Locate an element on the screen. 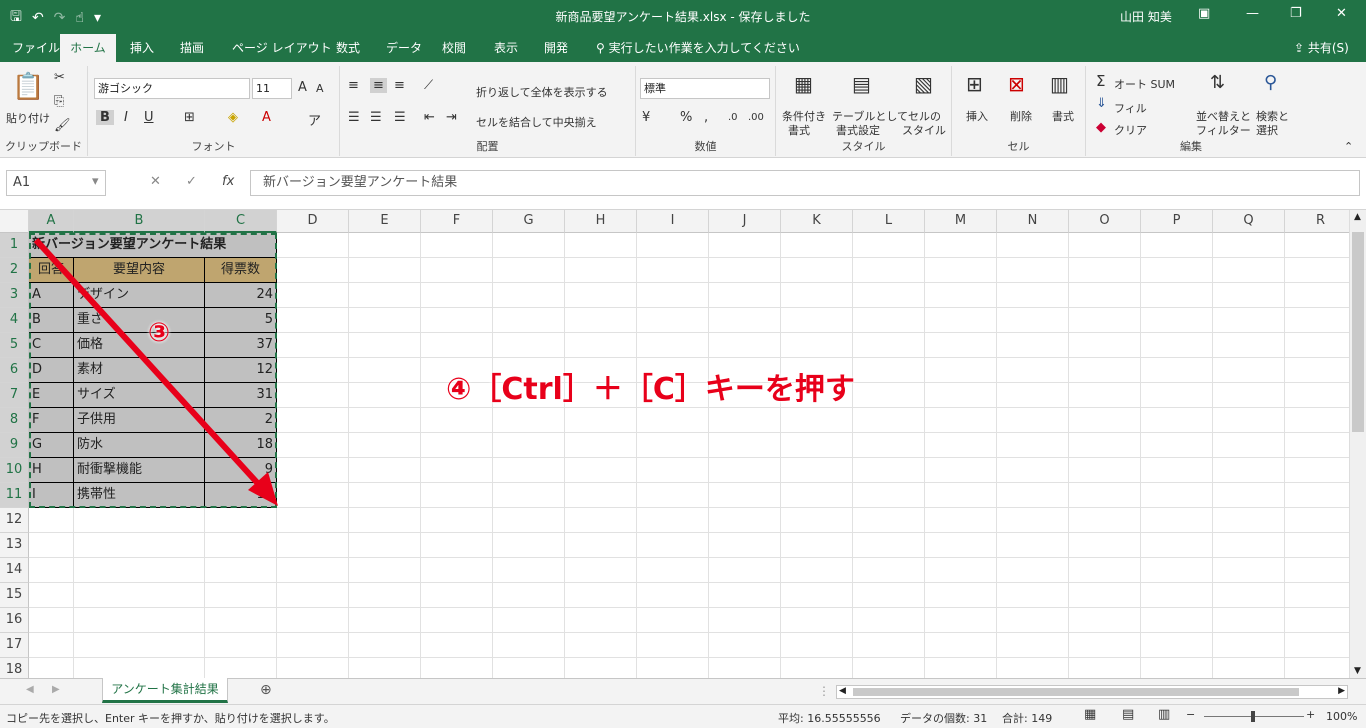  align-left-icon: ☰ is located at coordinates (354, 117).